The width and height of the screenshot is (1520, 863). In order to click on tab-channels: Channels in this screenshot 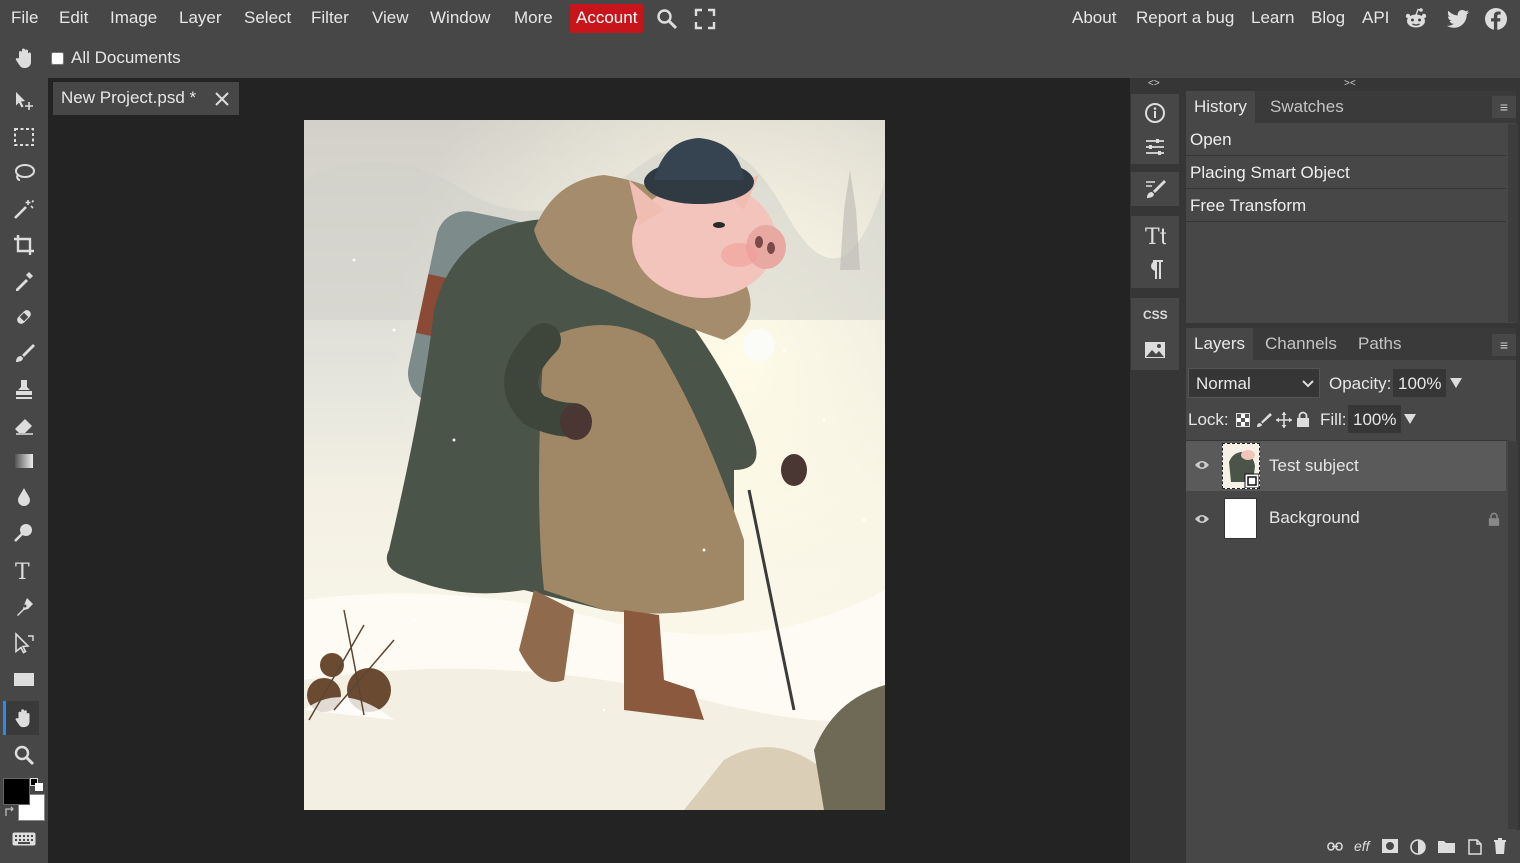, I will do `click(1301, 344)`.